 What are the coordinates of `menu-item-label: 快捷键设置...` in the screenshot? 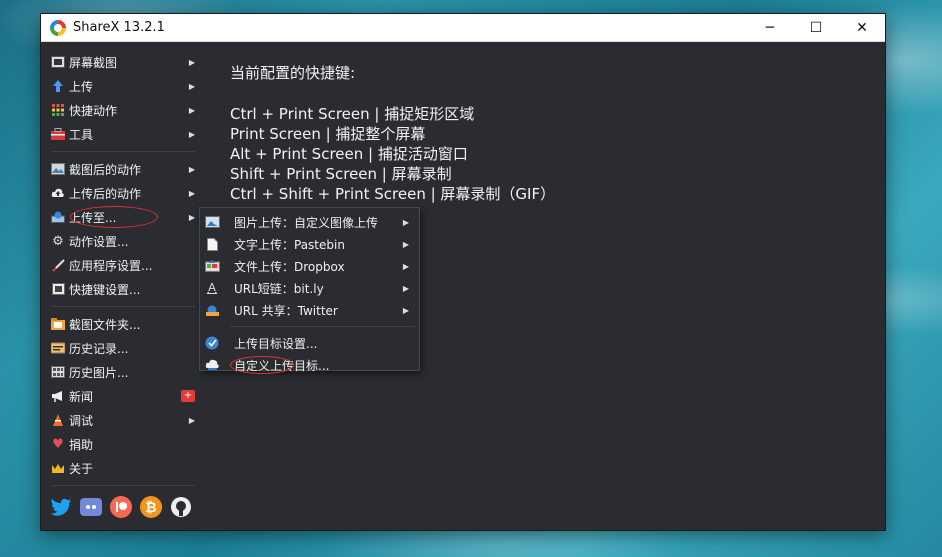 It's located at (105, 289).